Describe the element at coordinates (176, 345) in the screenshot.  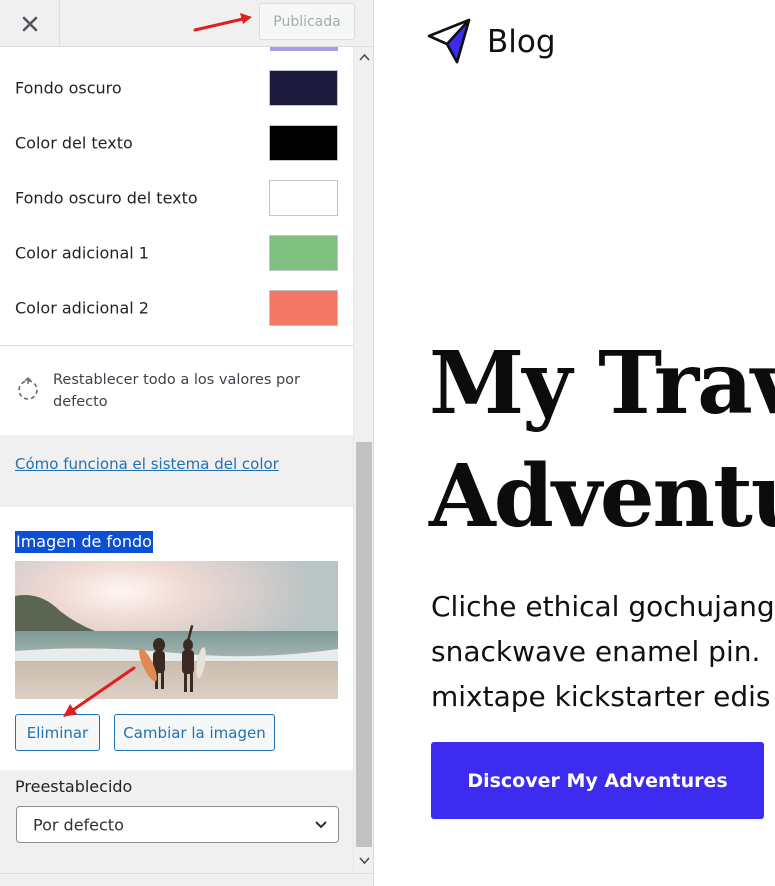
I see `divider` at that location.